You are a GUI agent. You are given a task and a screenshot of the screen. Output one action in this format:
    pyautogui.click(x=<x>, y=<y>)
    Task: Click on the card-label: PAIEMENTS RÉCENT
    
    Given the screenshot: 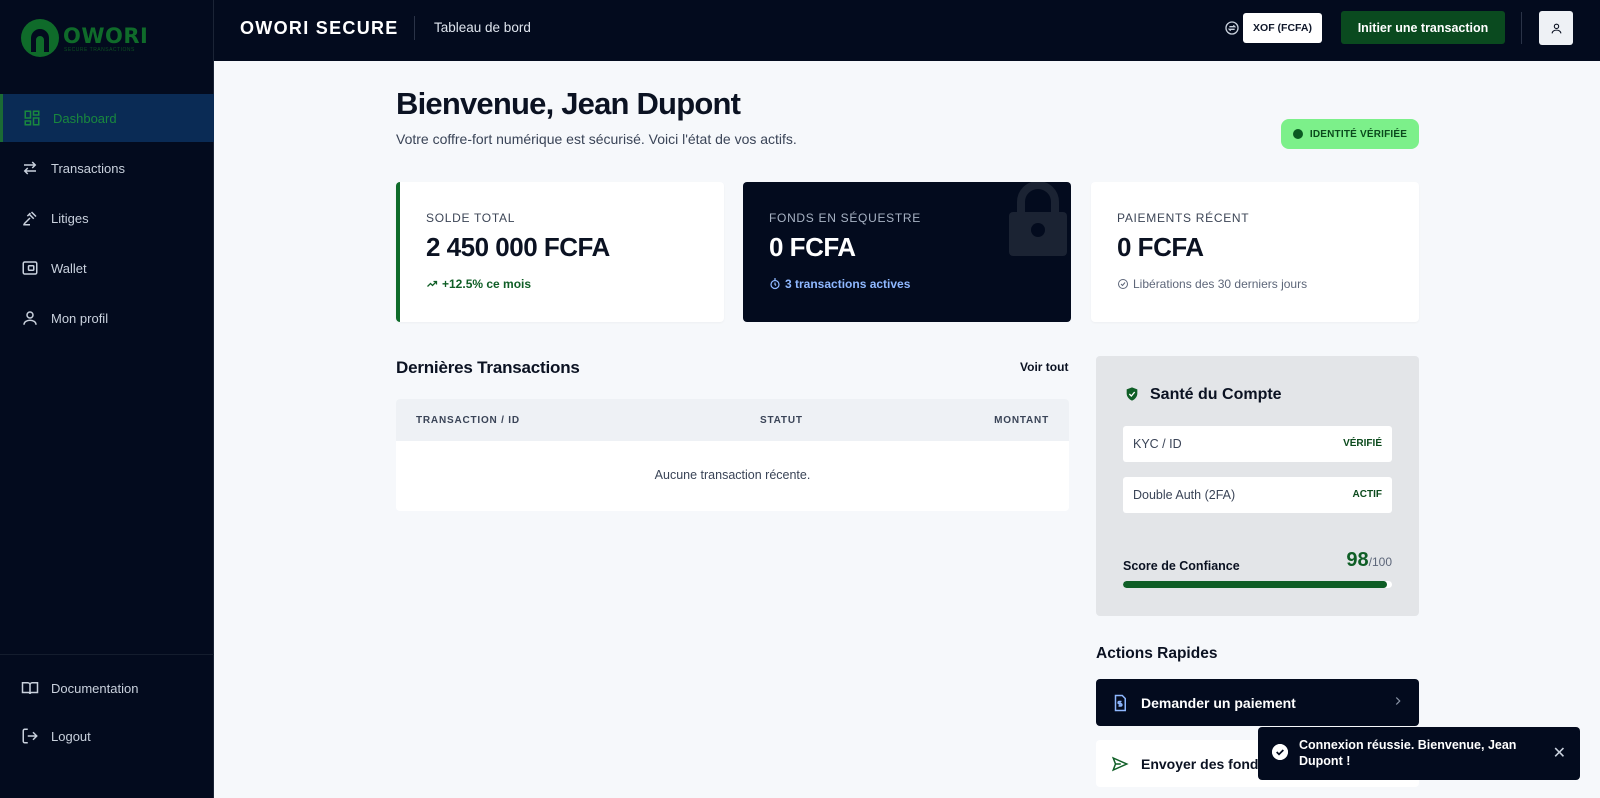 What is the action you would take?
    pyautogui.click(x=1183, y=218)
    